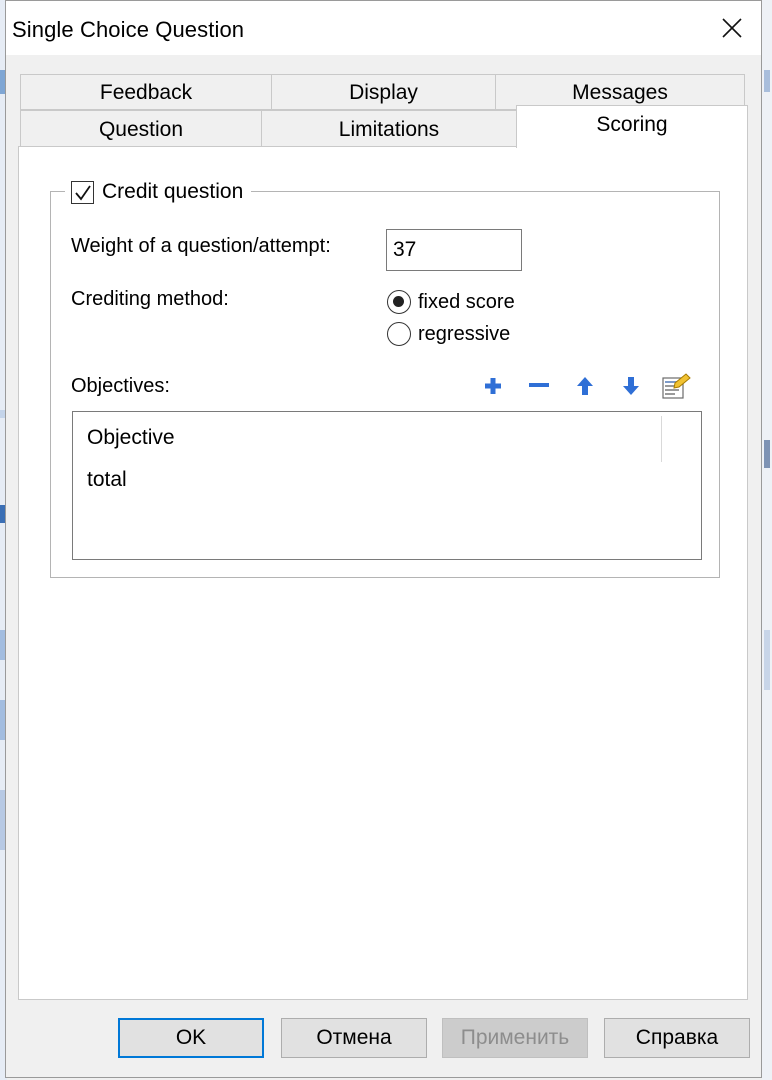  Describe the element at coordinates (454, 250) in the screenshot. I see `weight-input` at that location.